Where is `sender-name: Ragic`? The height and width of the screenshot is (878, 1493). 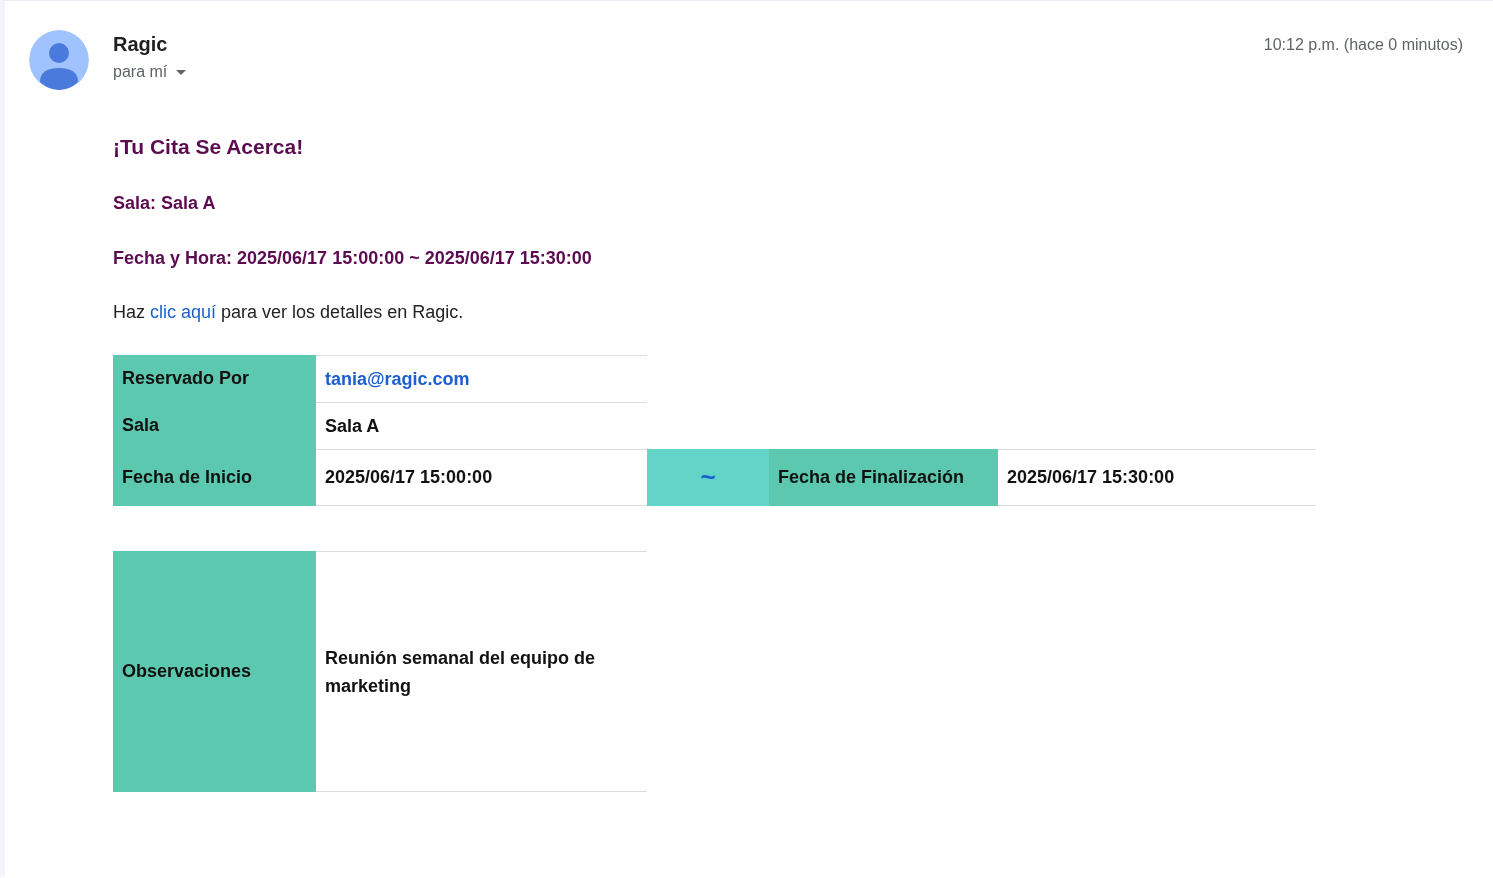
sender-name: Ragic is located at coordinates (141, 44).